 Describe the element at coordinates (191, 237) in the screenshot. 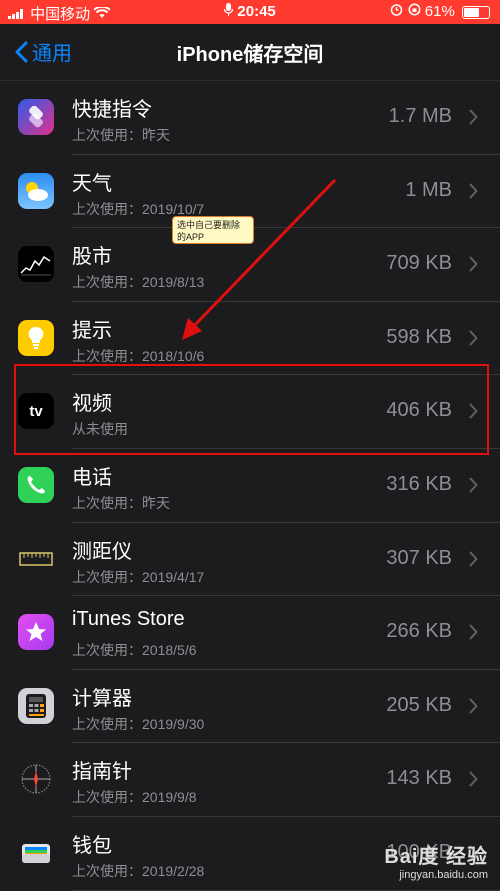

I see `callout-line-2: 的APP` at that location.